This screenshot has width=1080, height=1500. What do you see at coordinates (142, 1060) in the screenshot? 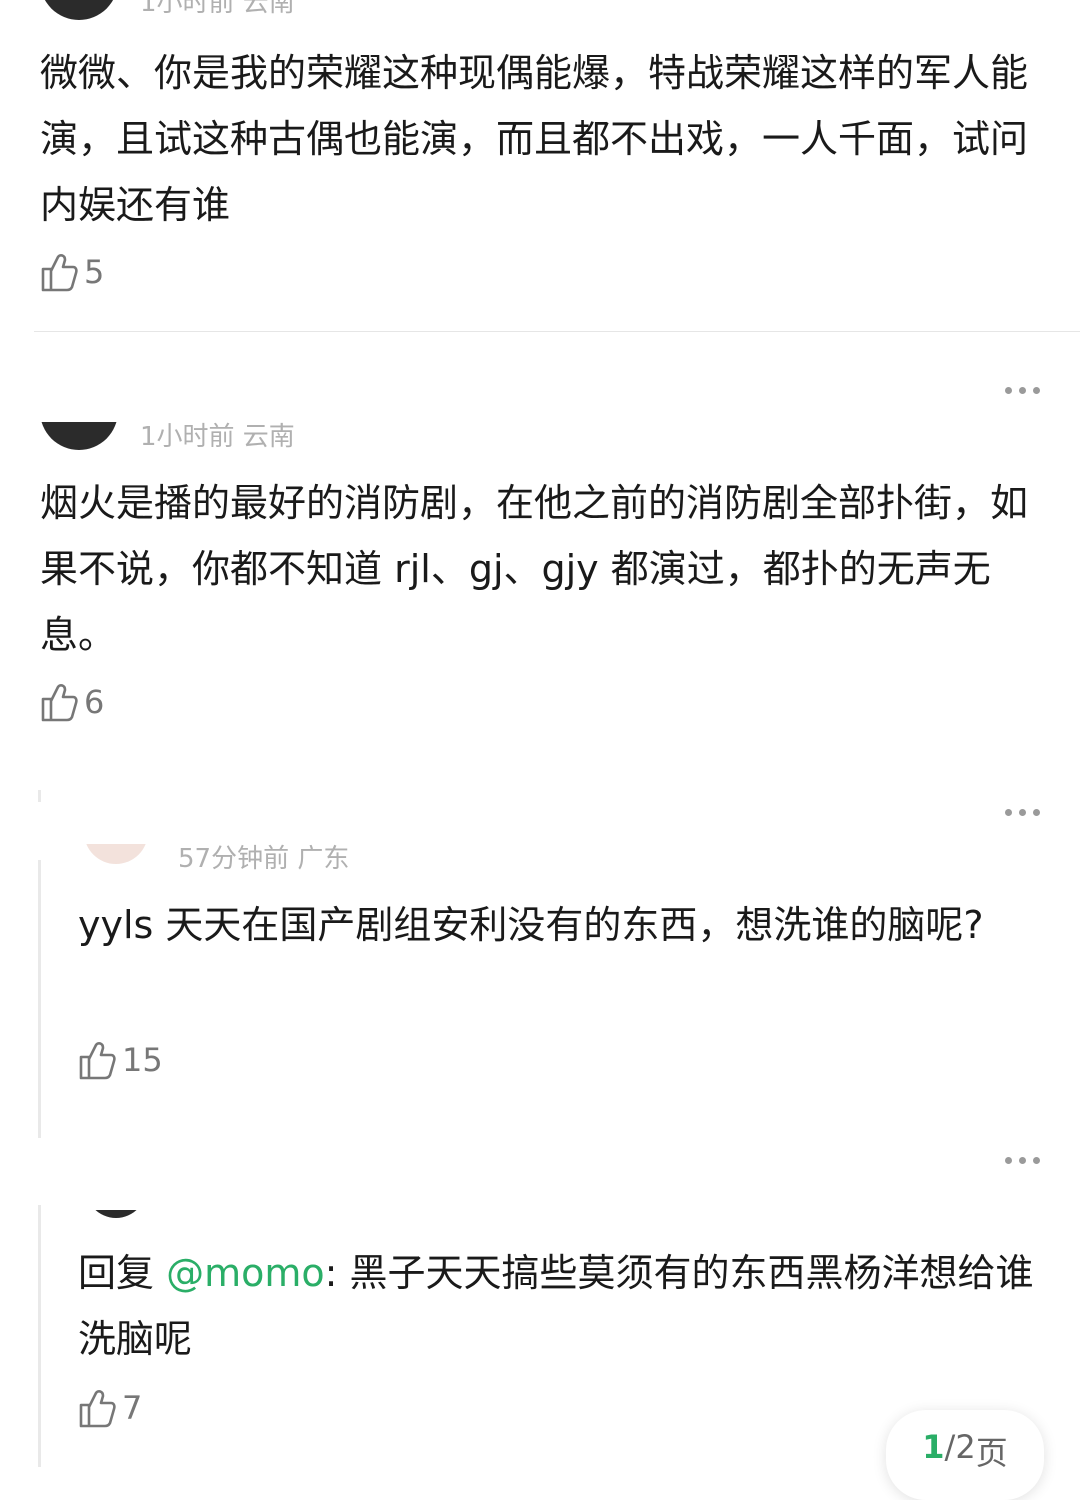
I see `like-count: 15` at bounding box center [142, 1060].